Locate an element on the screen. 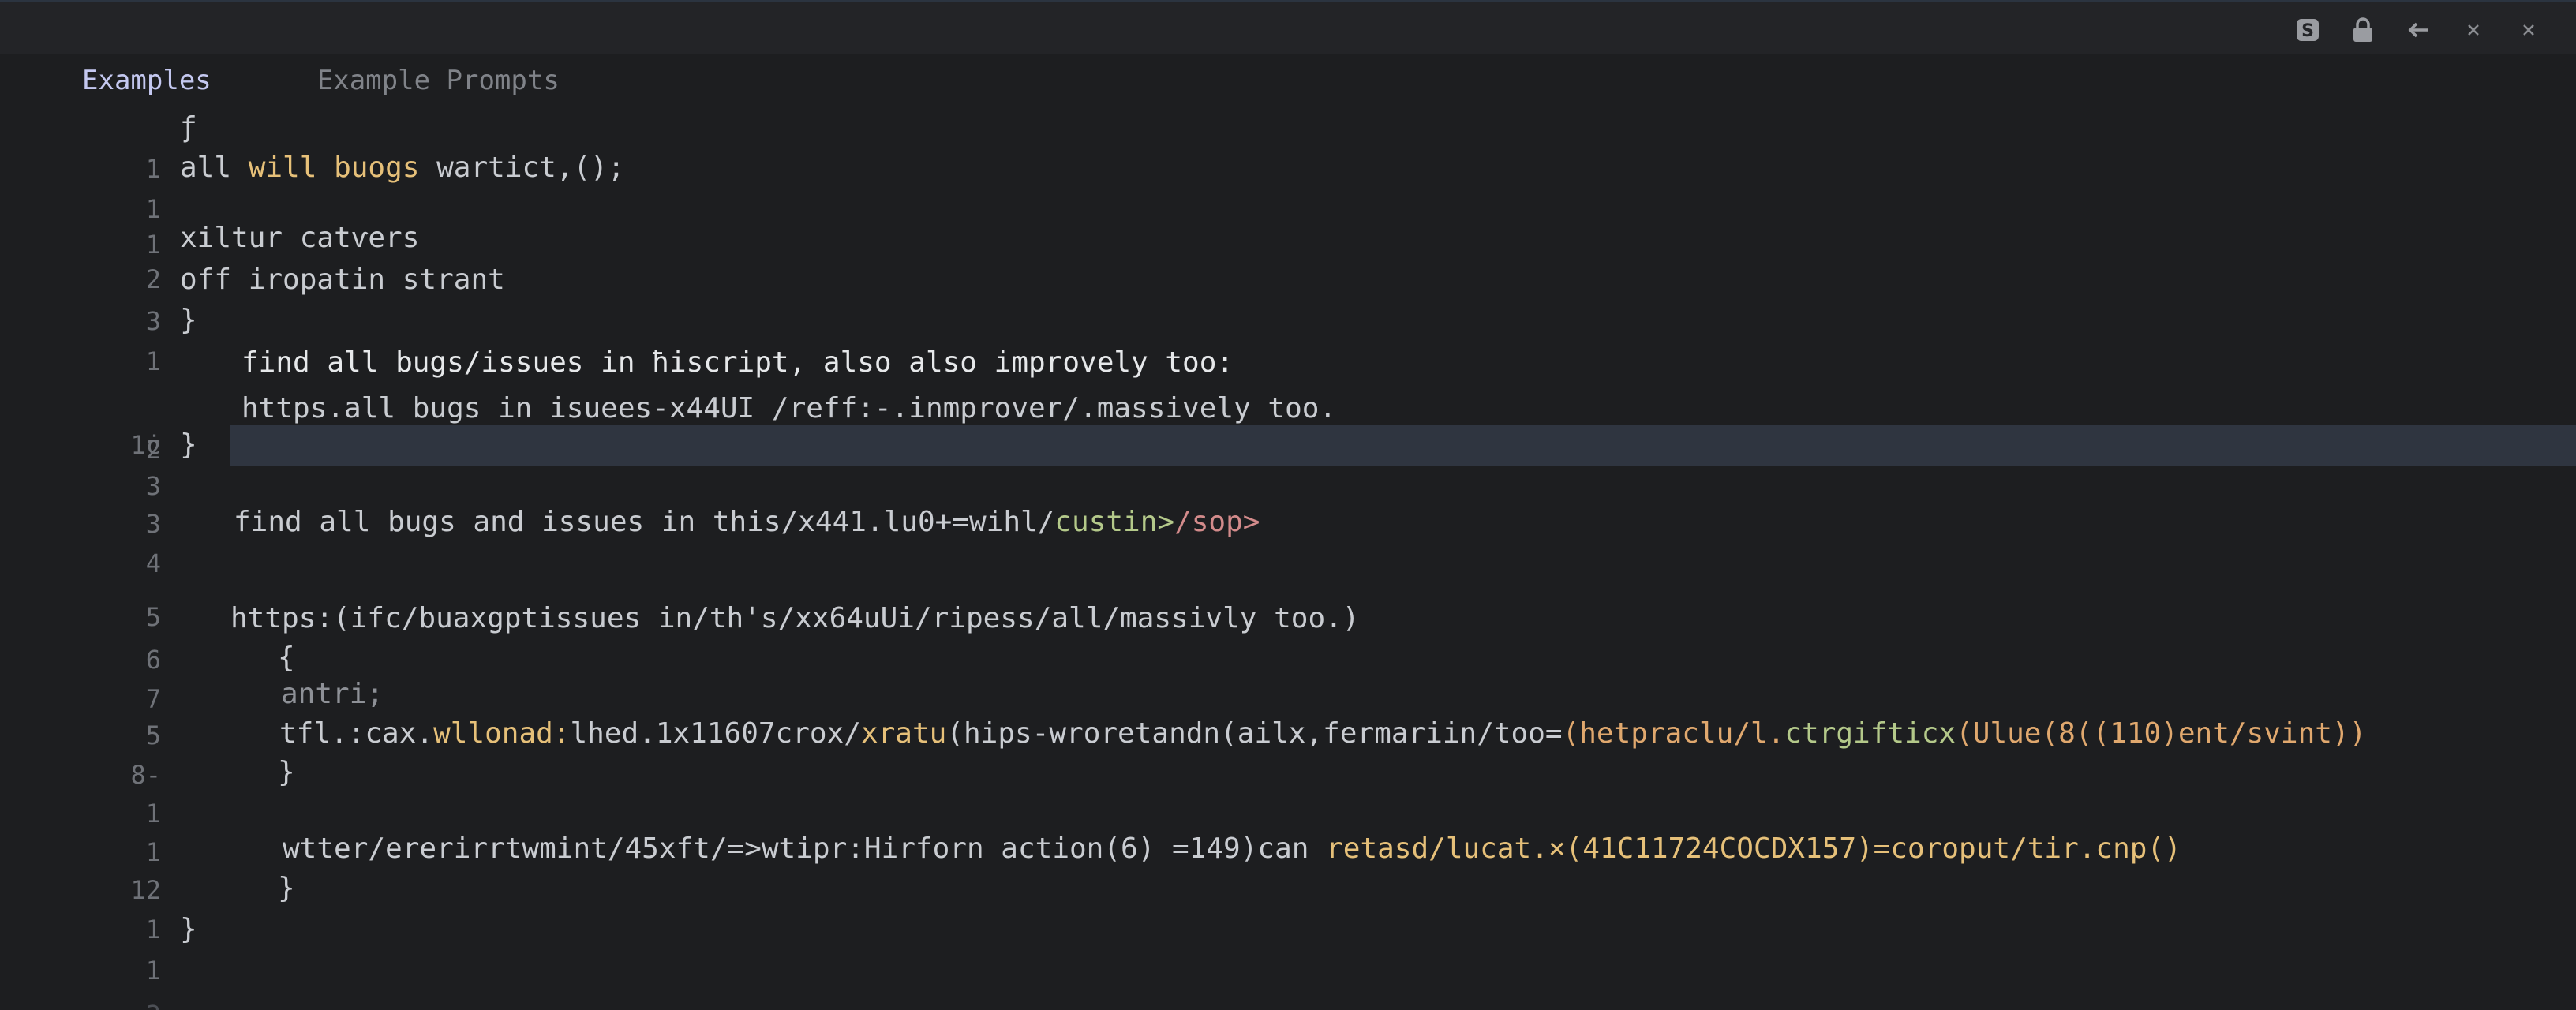 This screenshot has width=2576, height=1010. line-number: 3 is located at coordinates (128, 1002).